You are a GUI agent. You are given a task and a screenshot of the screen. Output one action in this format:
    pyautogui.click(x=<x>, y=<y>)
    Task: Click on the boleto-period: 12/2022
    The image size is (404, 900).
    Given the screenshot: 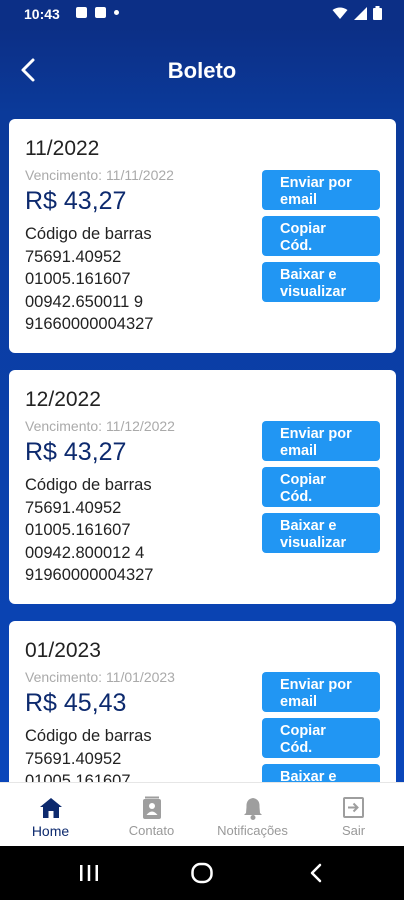 What is the action you would take?
    pyautogui.click(x=63, y=399)
    